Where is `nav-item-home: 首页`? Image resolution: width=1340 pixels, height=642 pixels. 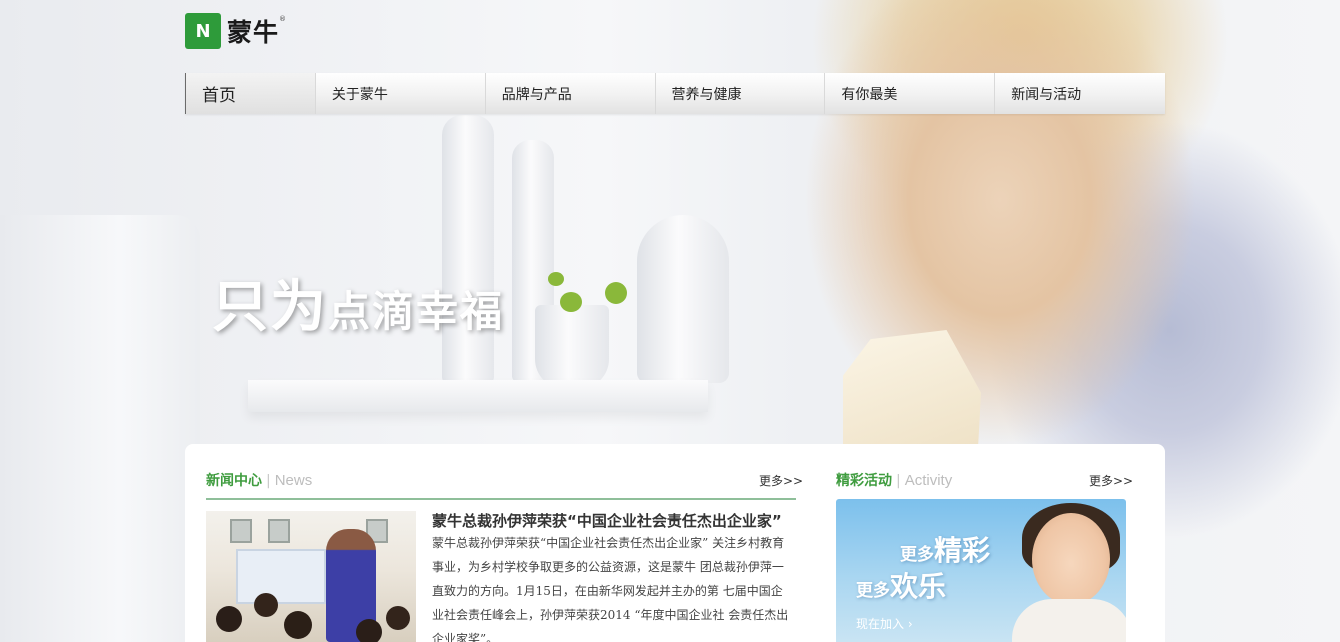
nav-item-home: 首页 is located at coordinates (251, 93).